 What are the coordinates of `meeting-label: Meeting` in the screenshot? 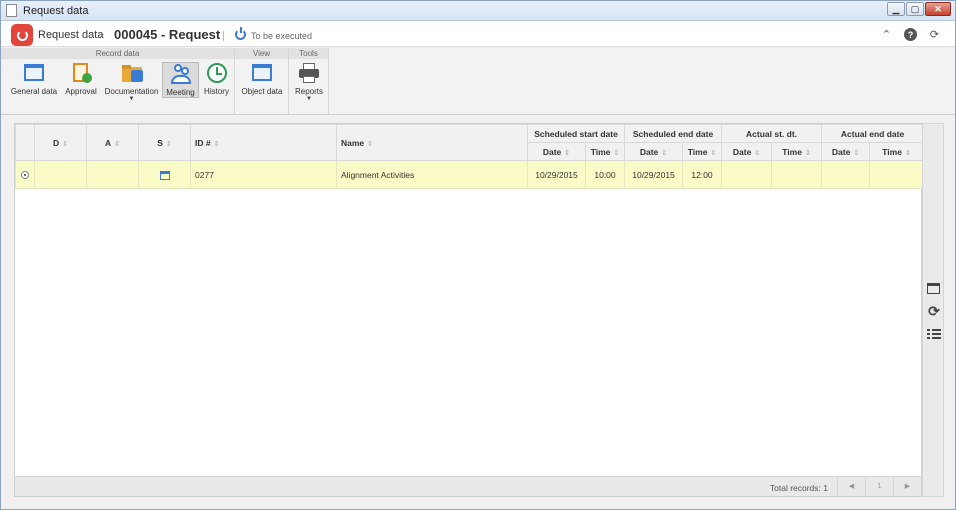 It's located at (180, 92).